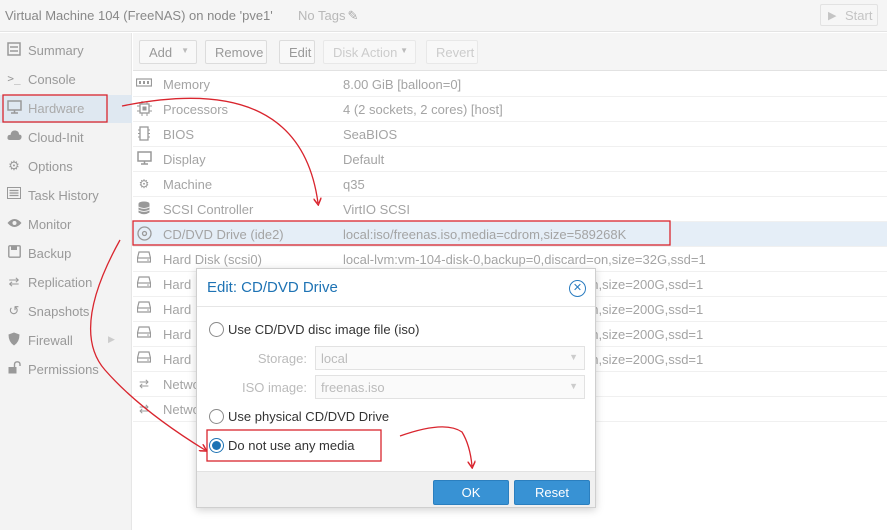 This screenshot has width=887, height=530. Describe the element at coordinates (144, 109) in the screenshot. I see `cpu-icon` at that location.